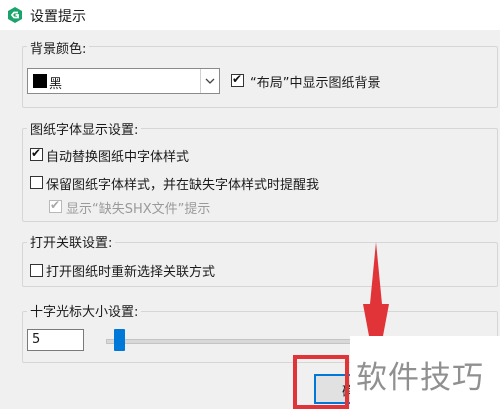 The width and height of the screenshot is (500, 409). What do you see at coordinates (138, 209) in the screenshot?
I see `show-missing-shx-label: 显示“缺失SHX文件”提示` at bounding box center [138, 209].